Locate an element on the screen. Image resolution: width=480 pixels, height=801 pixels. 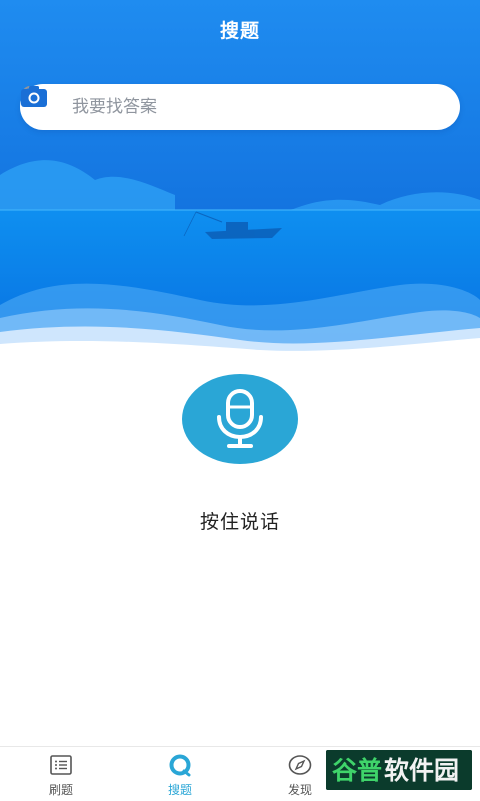
nav-label-practice: 刷题 is located at coordinates (60, 790).